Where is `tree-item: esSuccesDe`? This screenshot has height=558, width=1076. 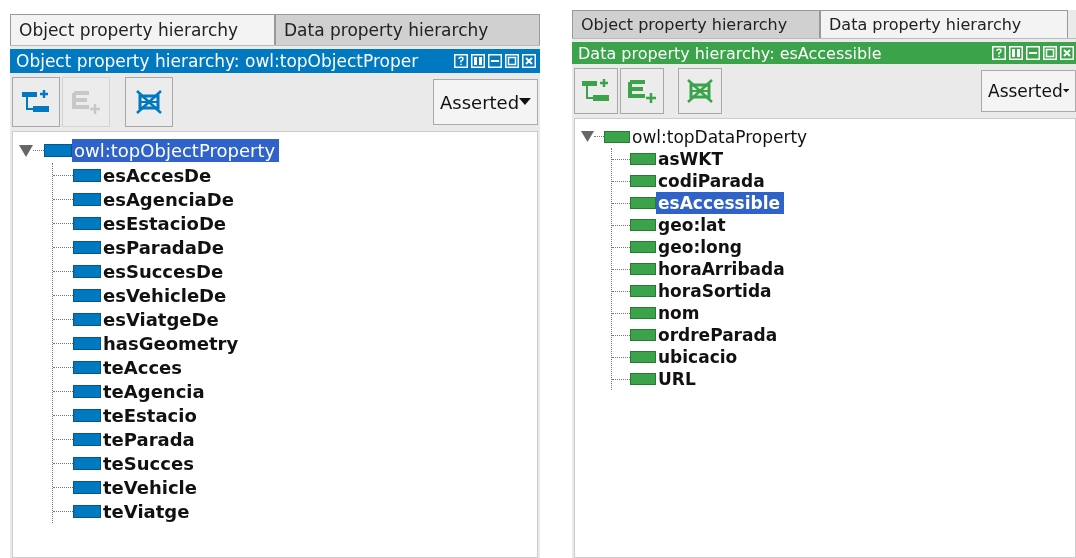
tree-item: esSuccesDe is located at coordinates (164, 271).